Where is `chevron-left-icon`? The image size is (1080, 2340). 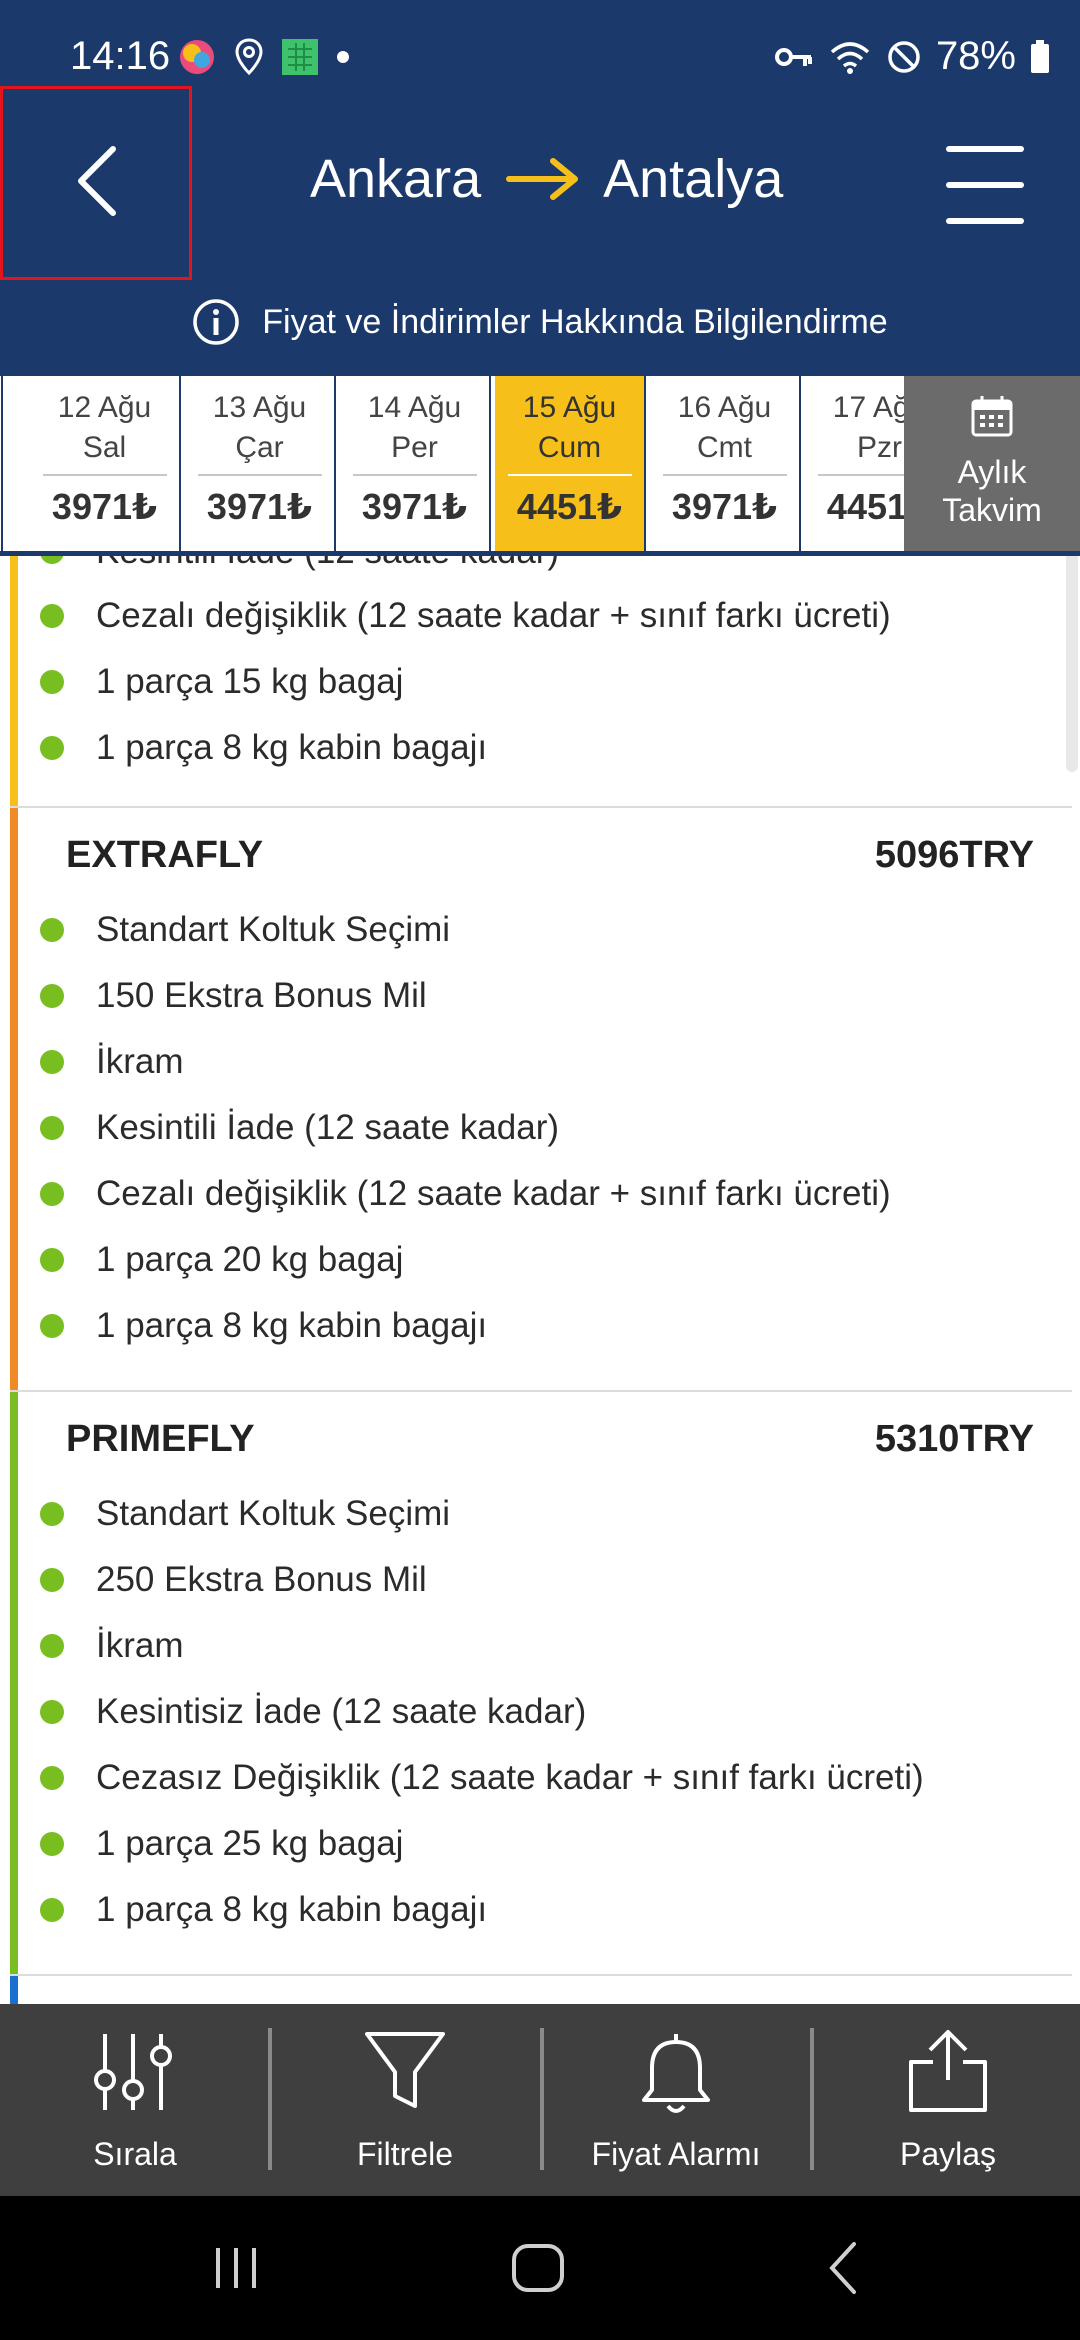
chevron-left-icon is located at coordinates (97, 181).